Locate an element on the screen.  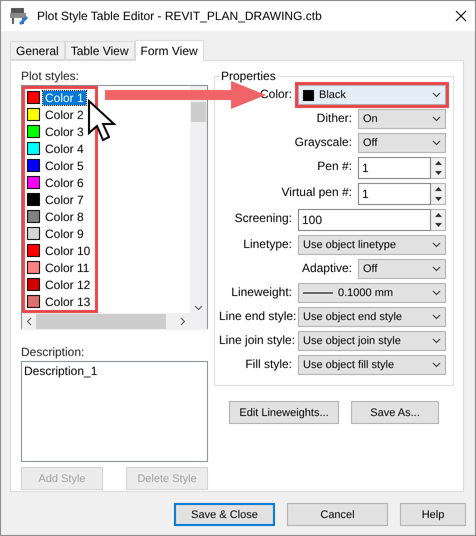
dropdown-value: Black is located at coordinates (333, 95).